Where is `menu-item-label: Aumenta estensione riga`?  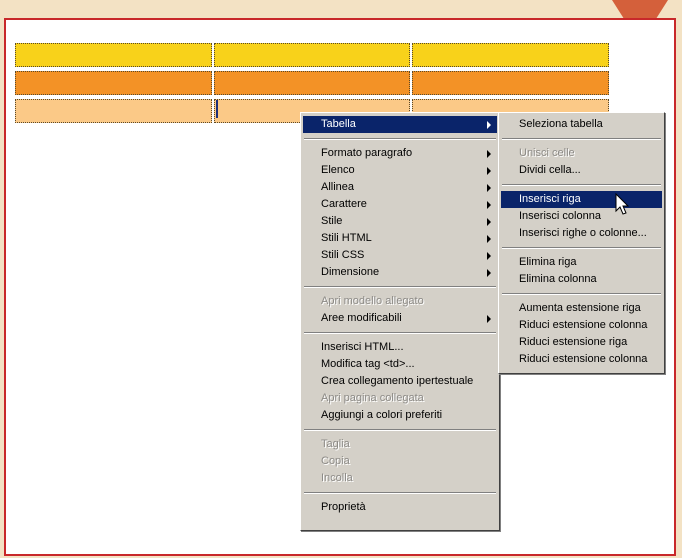
menu-item-label: Aumenta estensione riga is located at coordinates (580, 308).